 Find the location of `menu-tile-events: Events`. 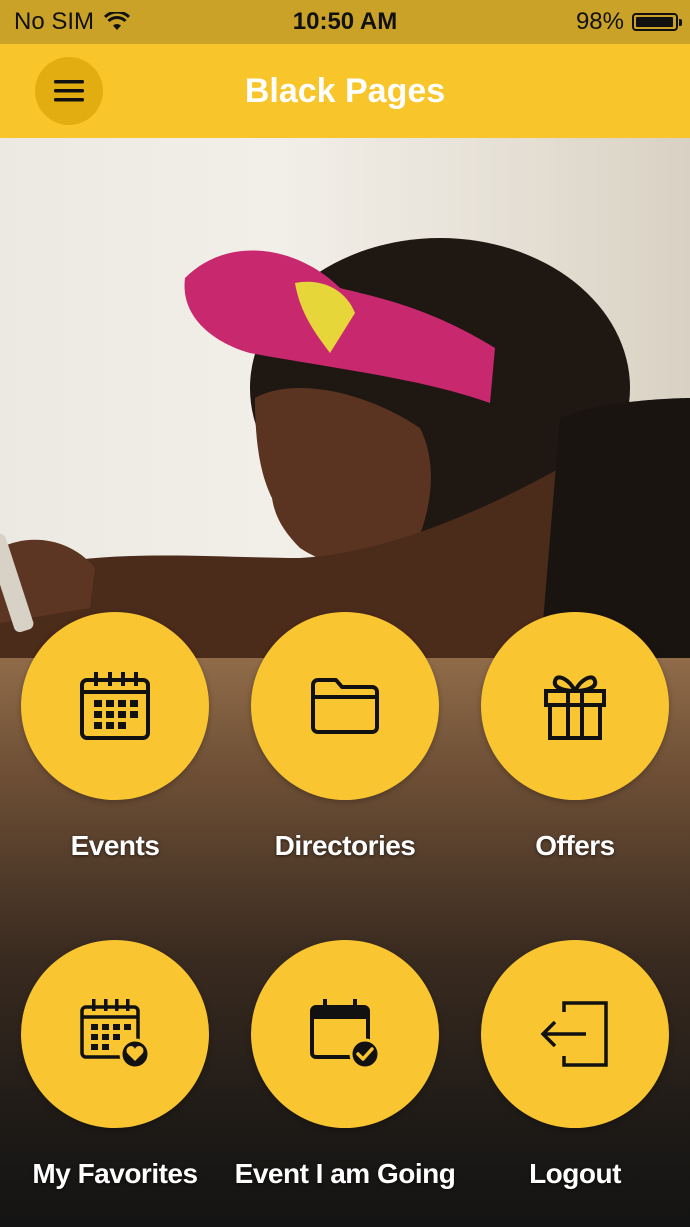

menu-tile-events: Events is located at coordinates (115, 737).